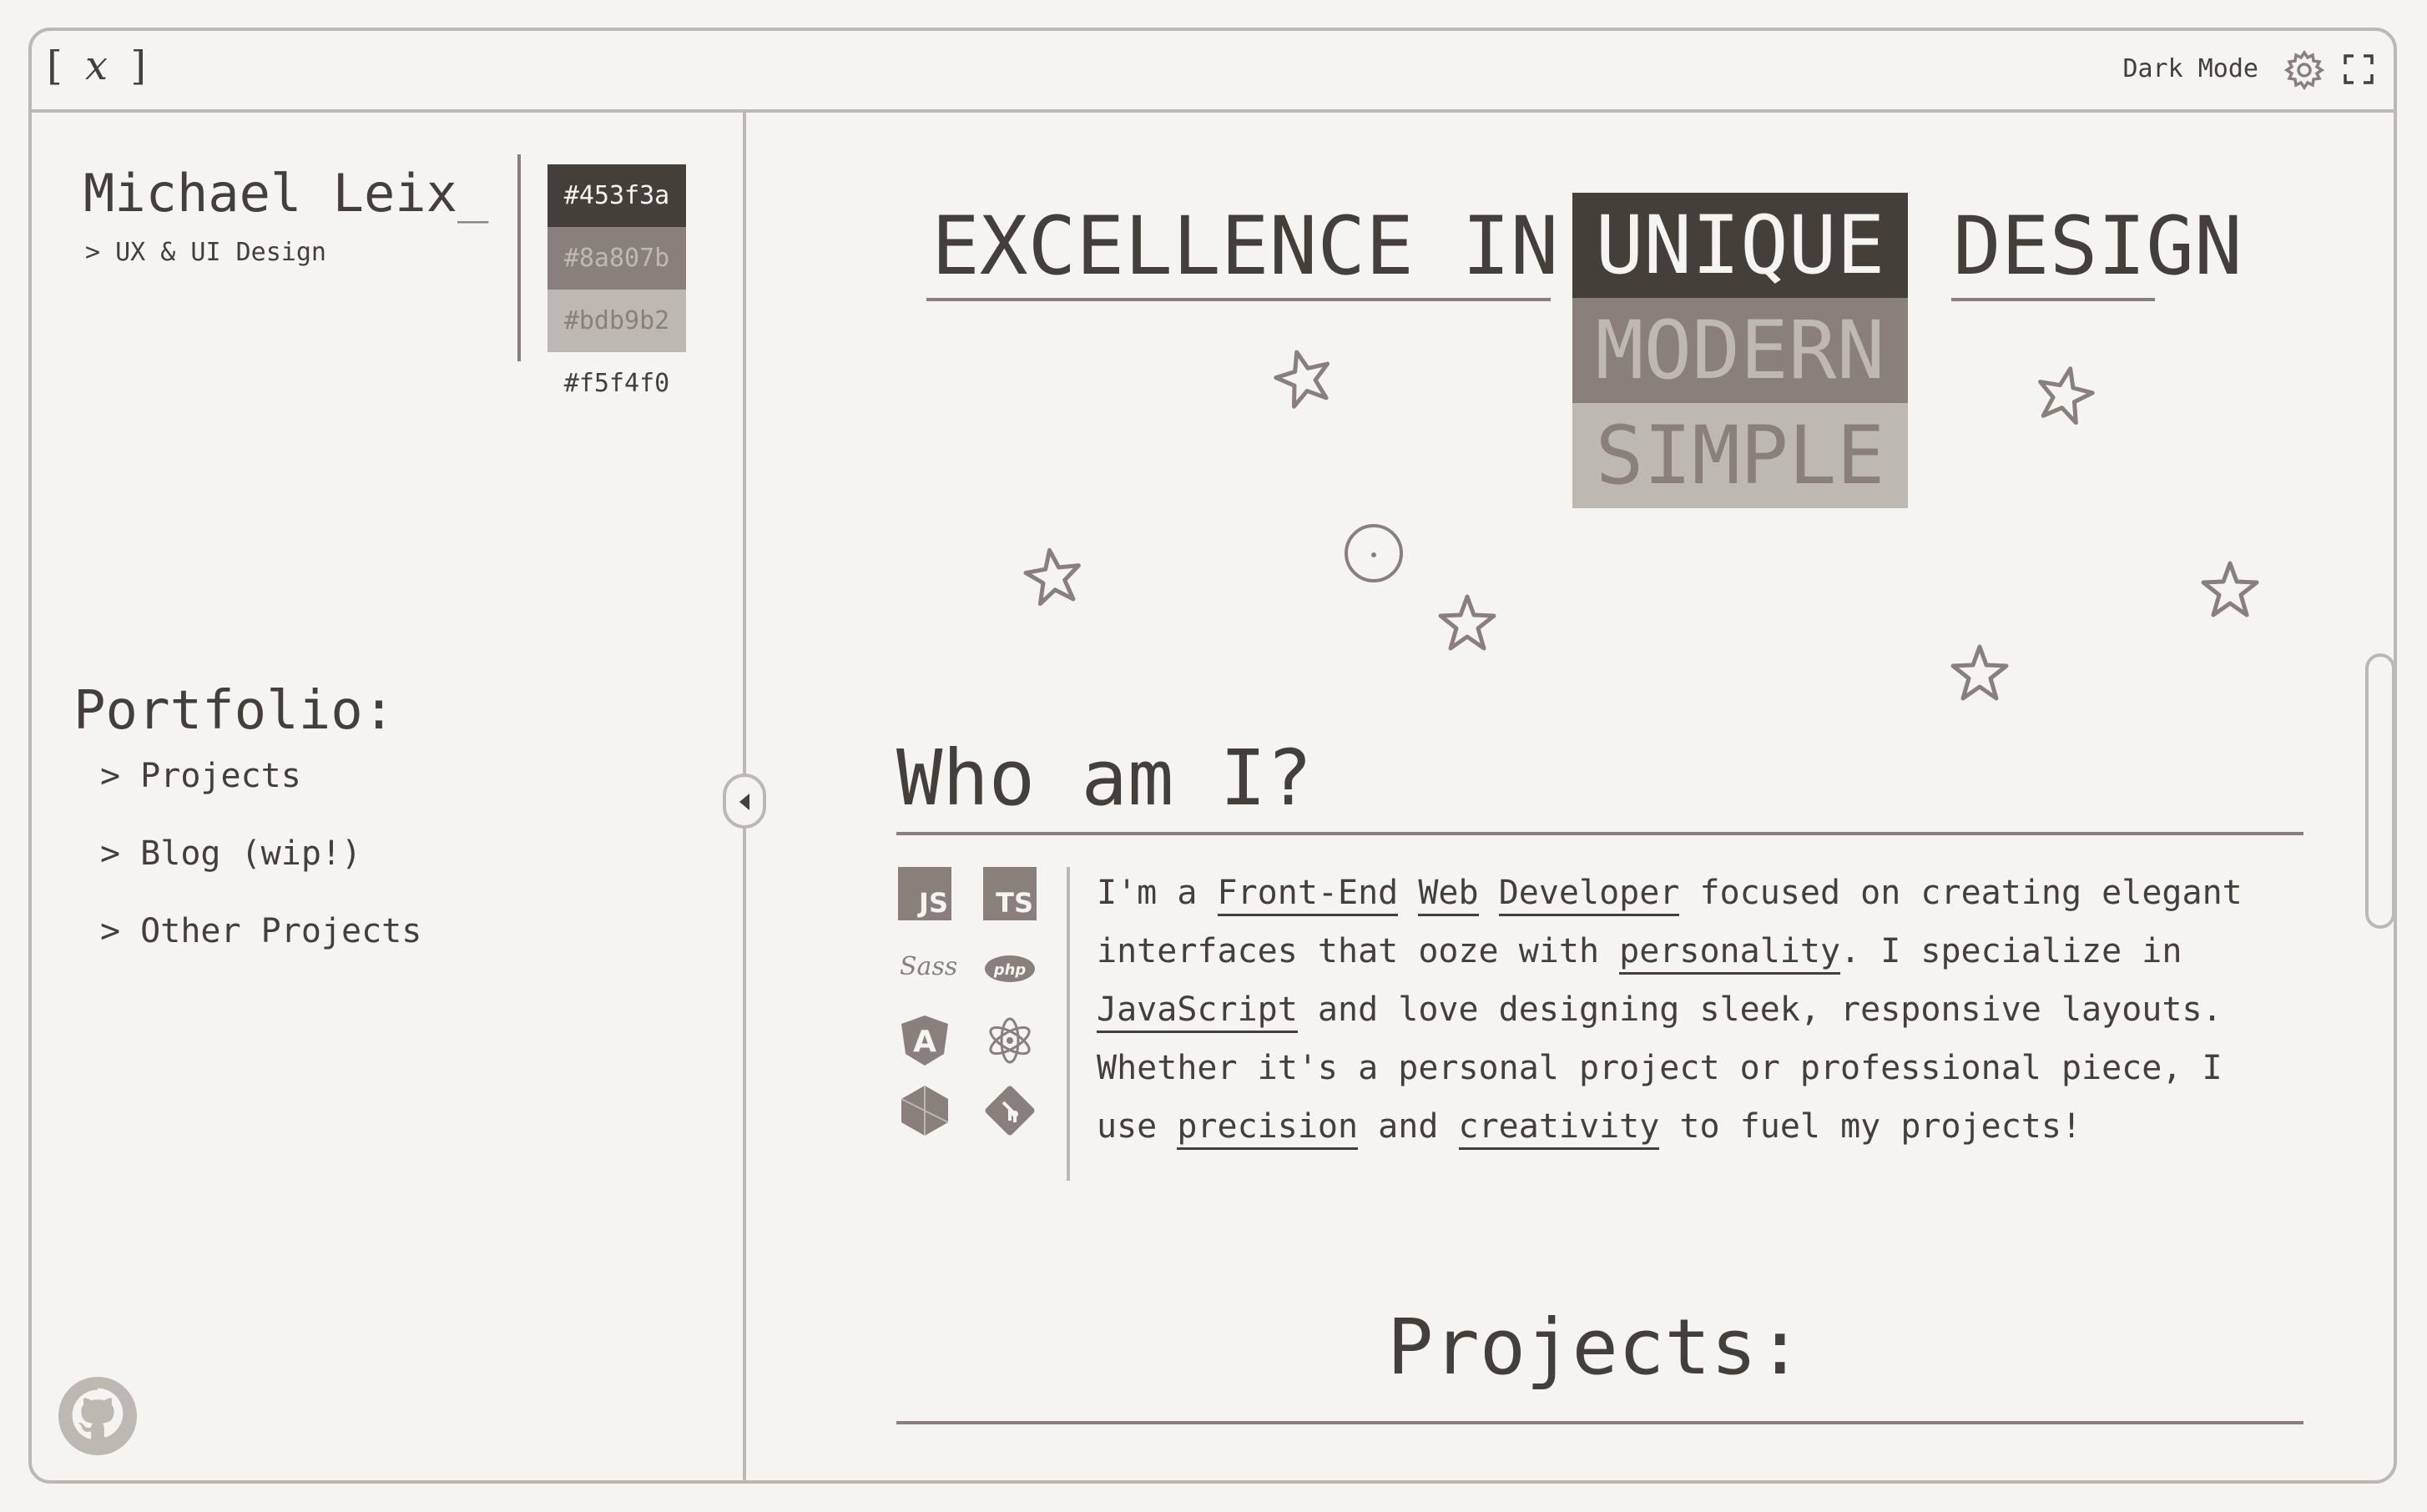  Describe the element at coordinates (1740, 455) in the screenshot. I see `rotating-word-simple: SIMPLE` at that location.